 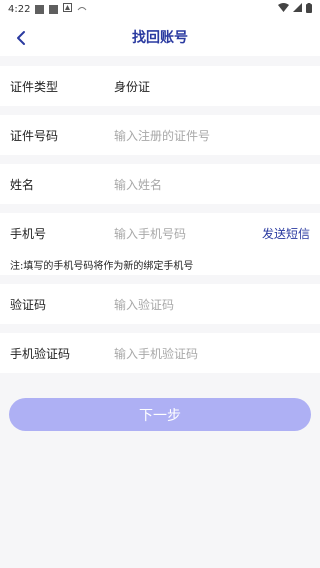 I want to click on phone-input: 输入手机号码, so click(x=188, y=233).